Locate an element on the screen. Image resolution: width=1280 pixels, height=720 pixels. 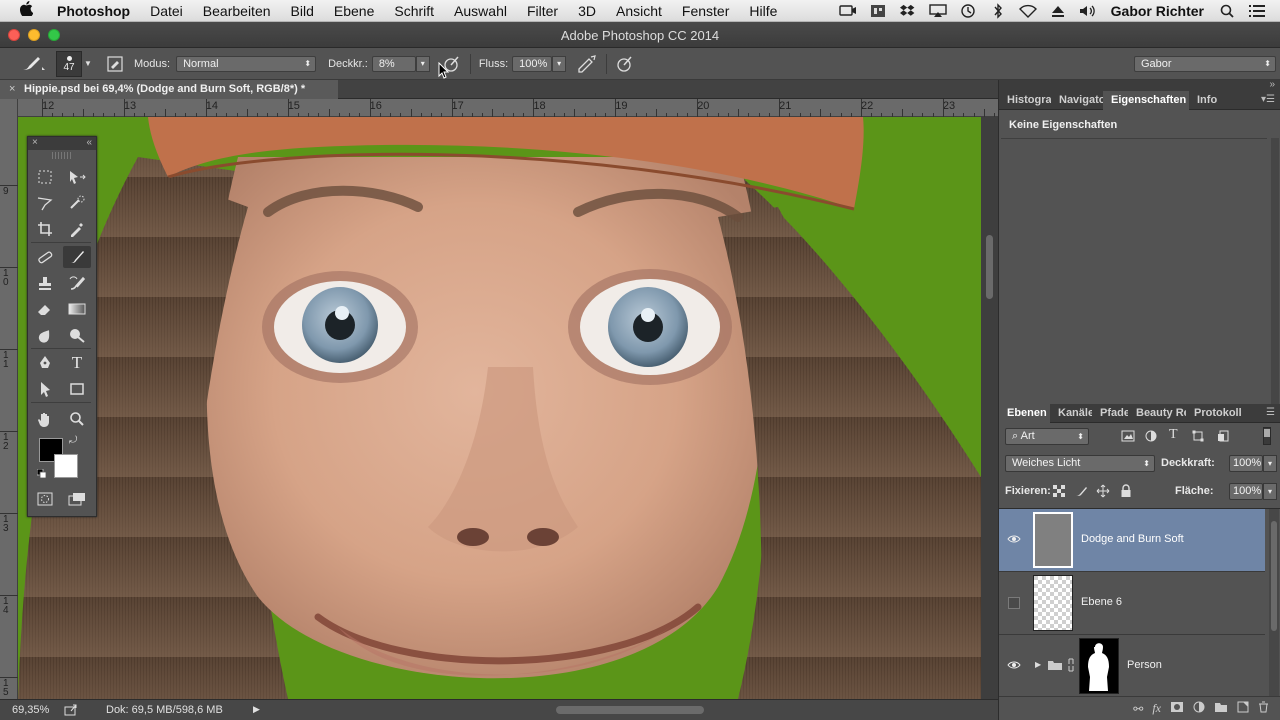
filter-pixel-icon is located at coordinates (1128, 437).